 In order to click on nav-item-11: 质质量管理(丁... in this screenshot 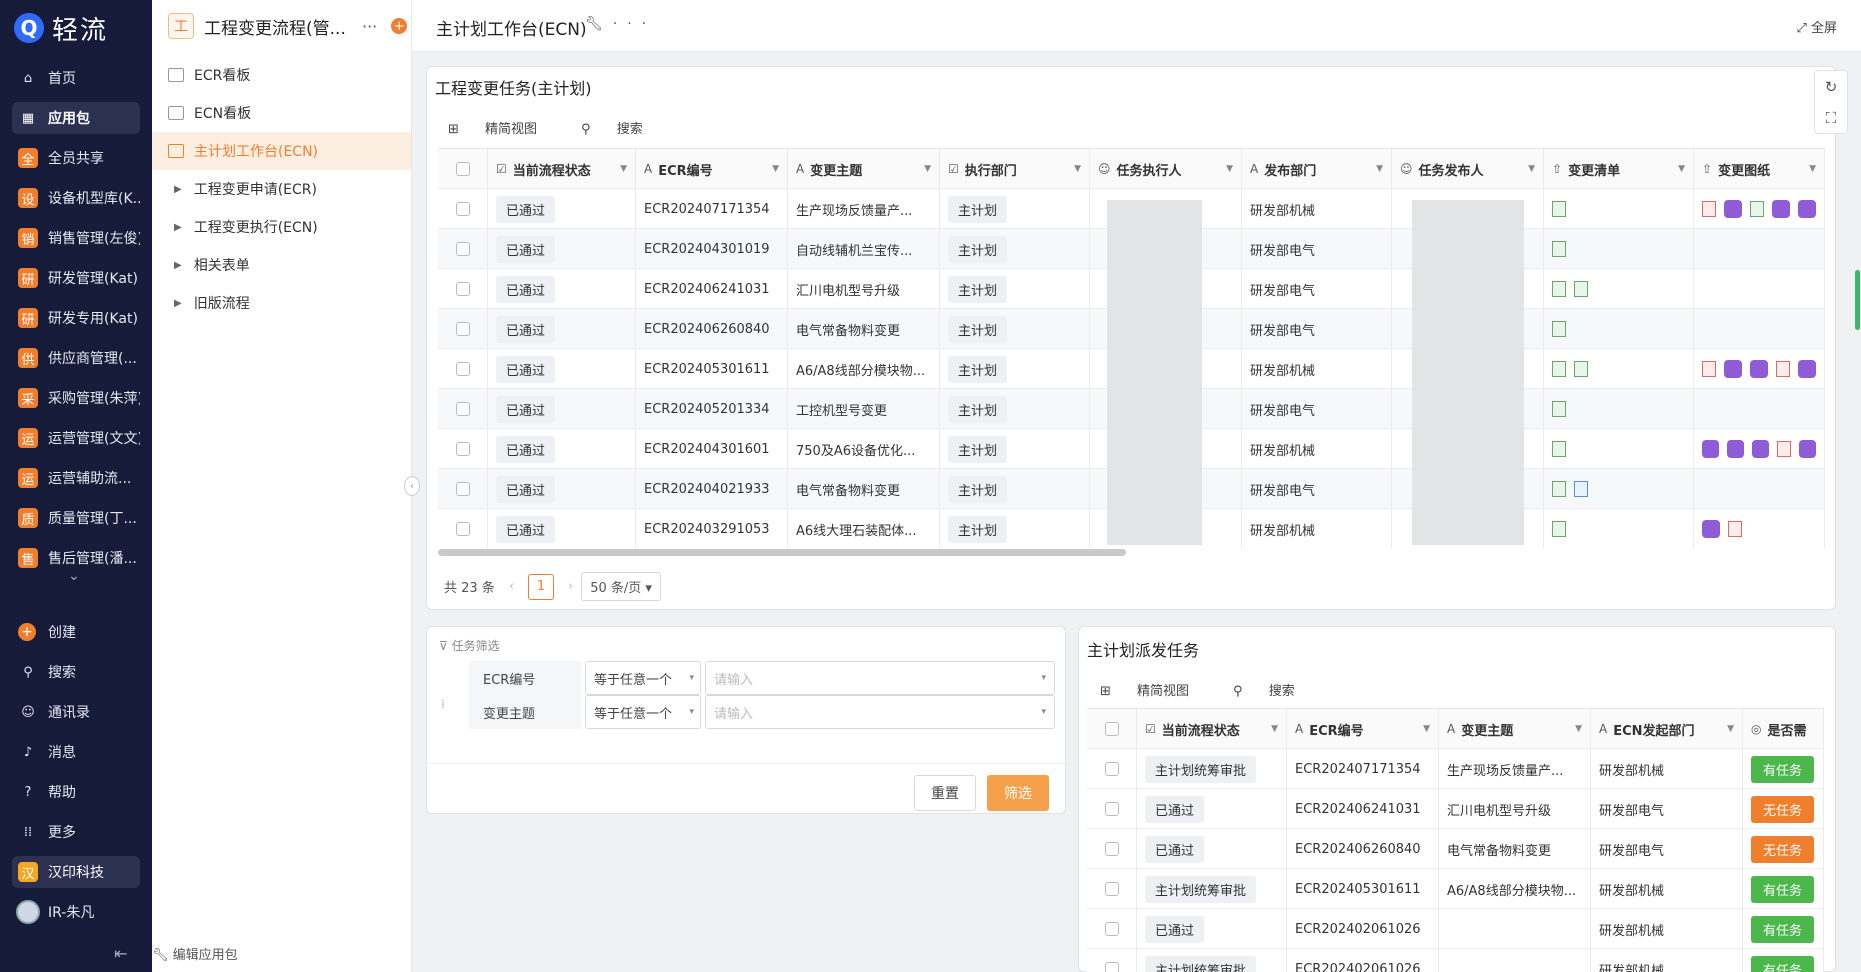, I will do `click(76, 518)`.